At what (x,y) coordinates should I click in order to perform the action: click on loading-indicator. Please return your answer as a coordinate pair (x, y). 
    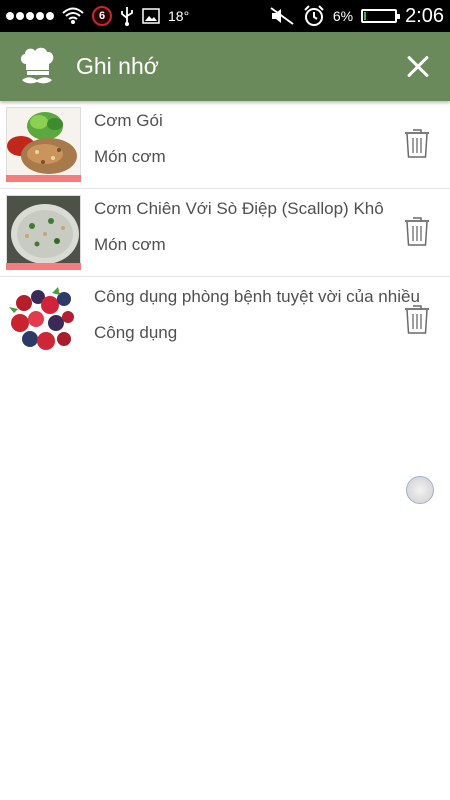
    Looking at the image, I should click on (420, 490).